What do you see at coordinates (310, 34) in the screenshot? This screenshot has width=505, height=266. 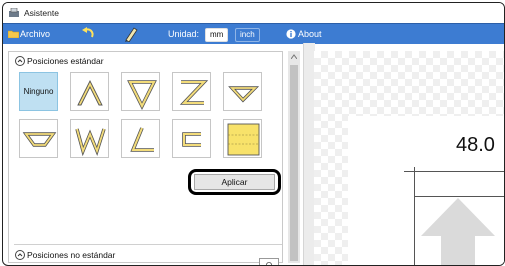 I see `menu-about: About` at bounding box center [310, 34].